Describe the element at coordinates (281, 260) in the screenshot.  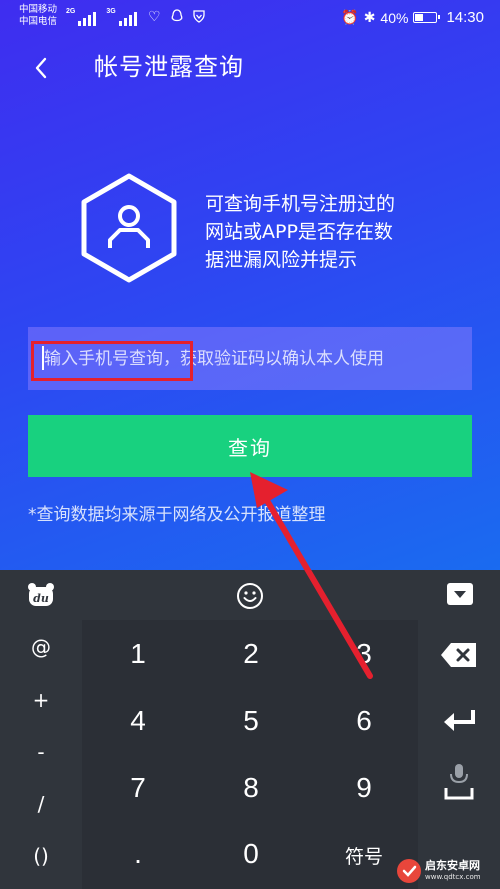
I see `intro-line-3: 据泄漏风险并提示` at that location.